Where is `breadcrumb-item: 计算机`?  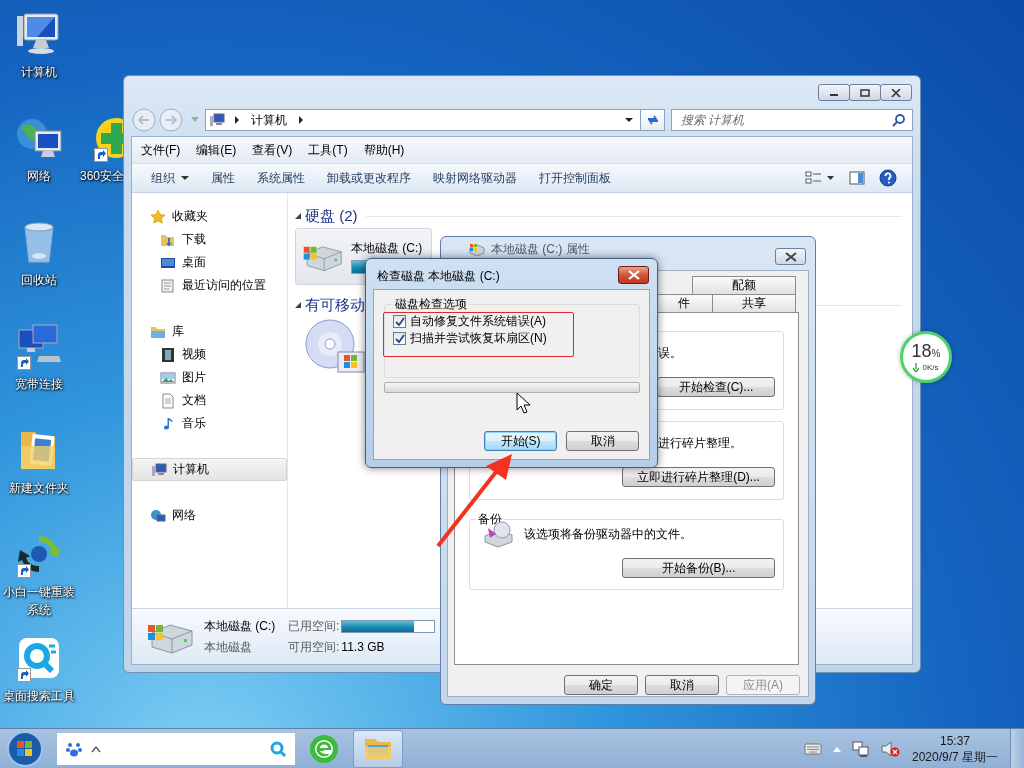 breadcrumb-item: 计算机 is located at coordinates (268, 120).